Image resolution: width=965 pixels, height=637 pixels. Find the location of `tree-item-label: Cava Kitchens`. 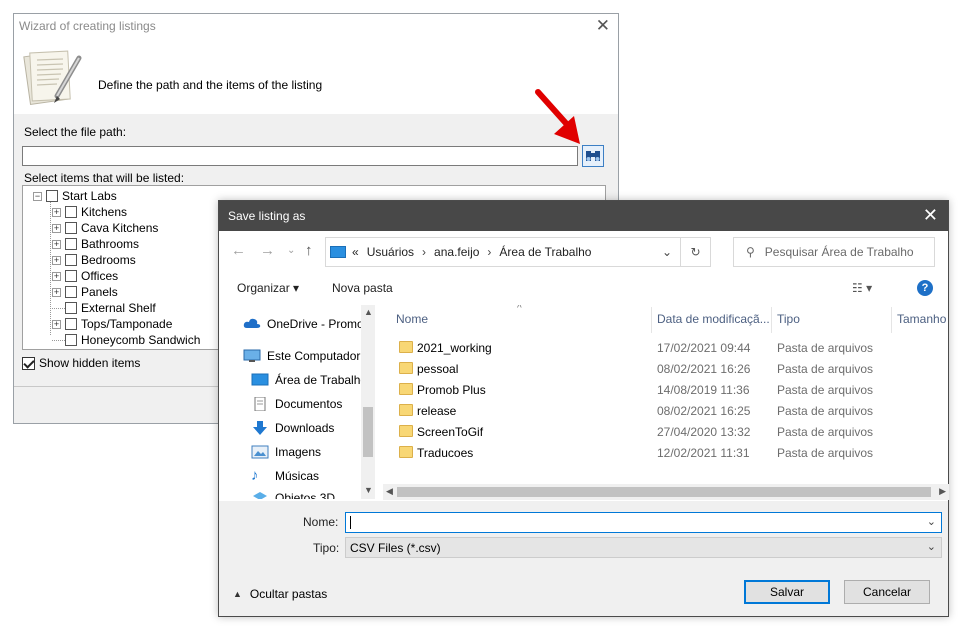

tree-item-label: Cava Kitchens is located at coordinates (120, 228).